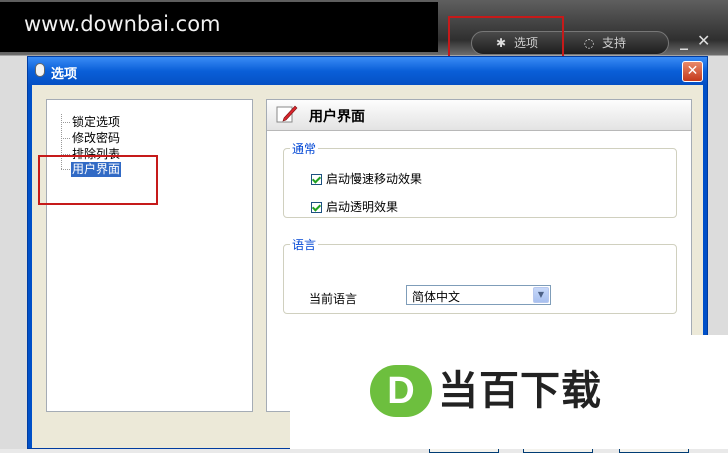 This screenshot has width=728, height=453. I want to click on refresh-icon: ◌, so click(589, 43).